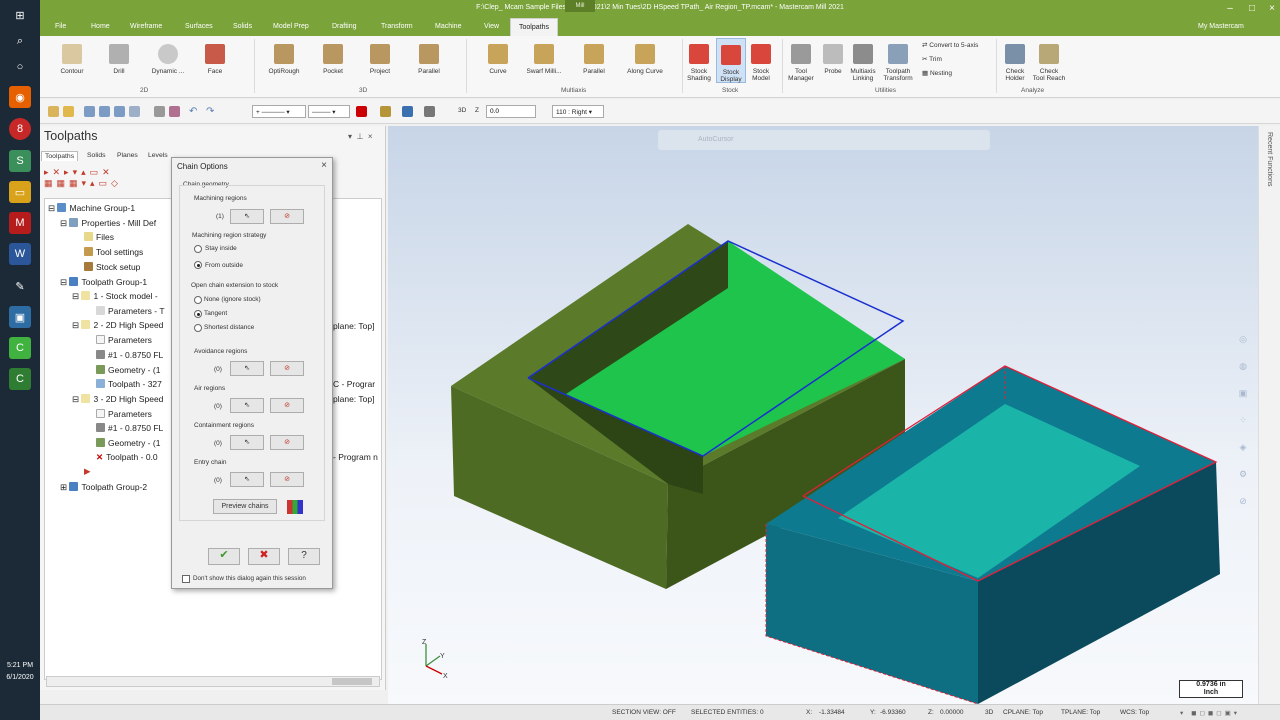  What do you see at coordinates (194, 111) in the screenshot?
I see `undo-icon: ↶` at bounding box center [194, 111].